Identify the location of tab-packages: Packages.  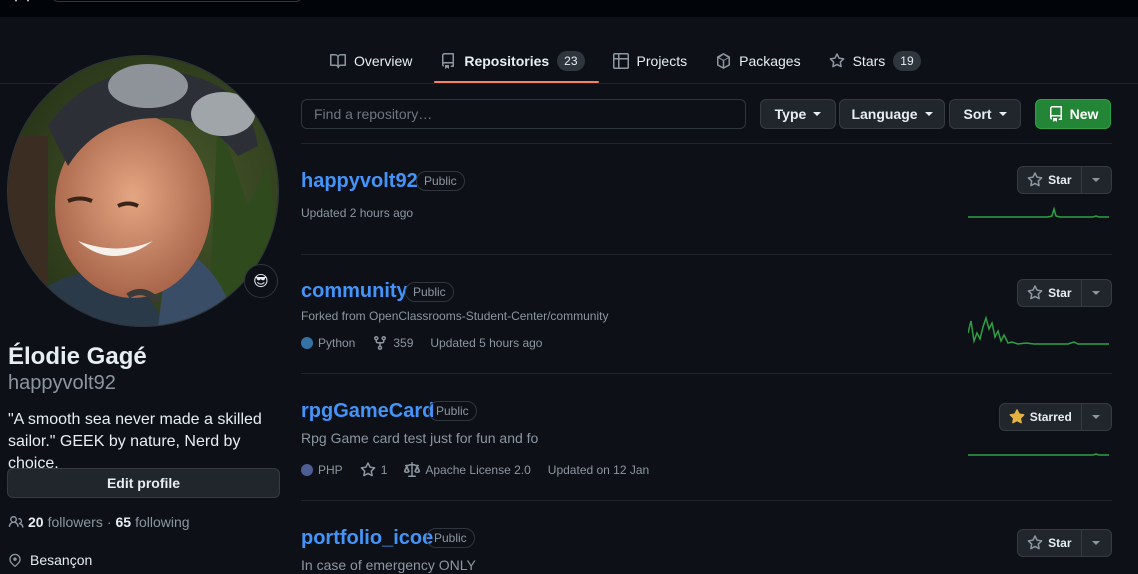
(757, 60).